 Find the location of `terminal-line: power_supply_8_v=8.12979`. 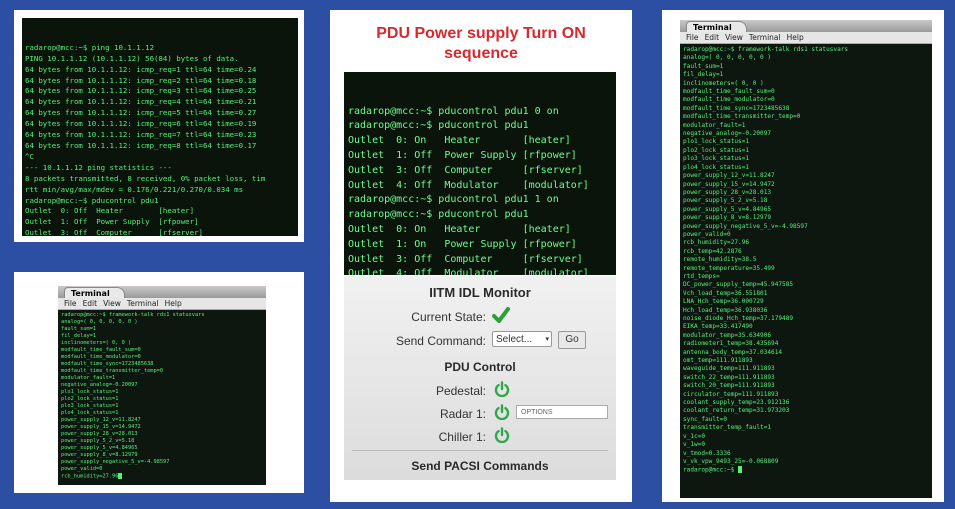

terminal-line: power_supply_8_v=8.12979 is located at coordinates (99, 455).